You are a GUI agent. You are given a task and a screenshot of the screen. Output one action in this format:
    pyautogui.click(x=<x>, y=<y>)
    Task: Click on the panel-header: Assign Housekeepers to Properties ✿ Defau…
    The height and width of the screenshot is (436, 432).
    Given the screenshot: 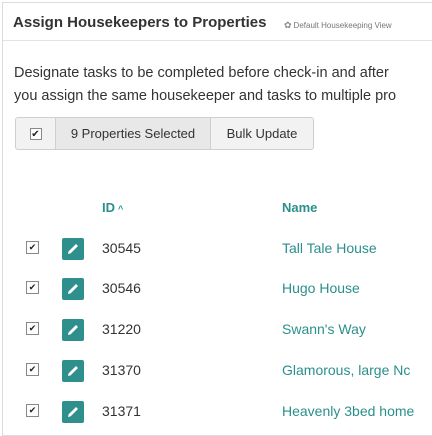 What is the action you would take?
    pyautogui.click(x=217, y=22)
    